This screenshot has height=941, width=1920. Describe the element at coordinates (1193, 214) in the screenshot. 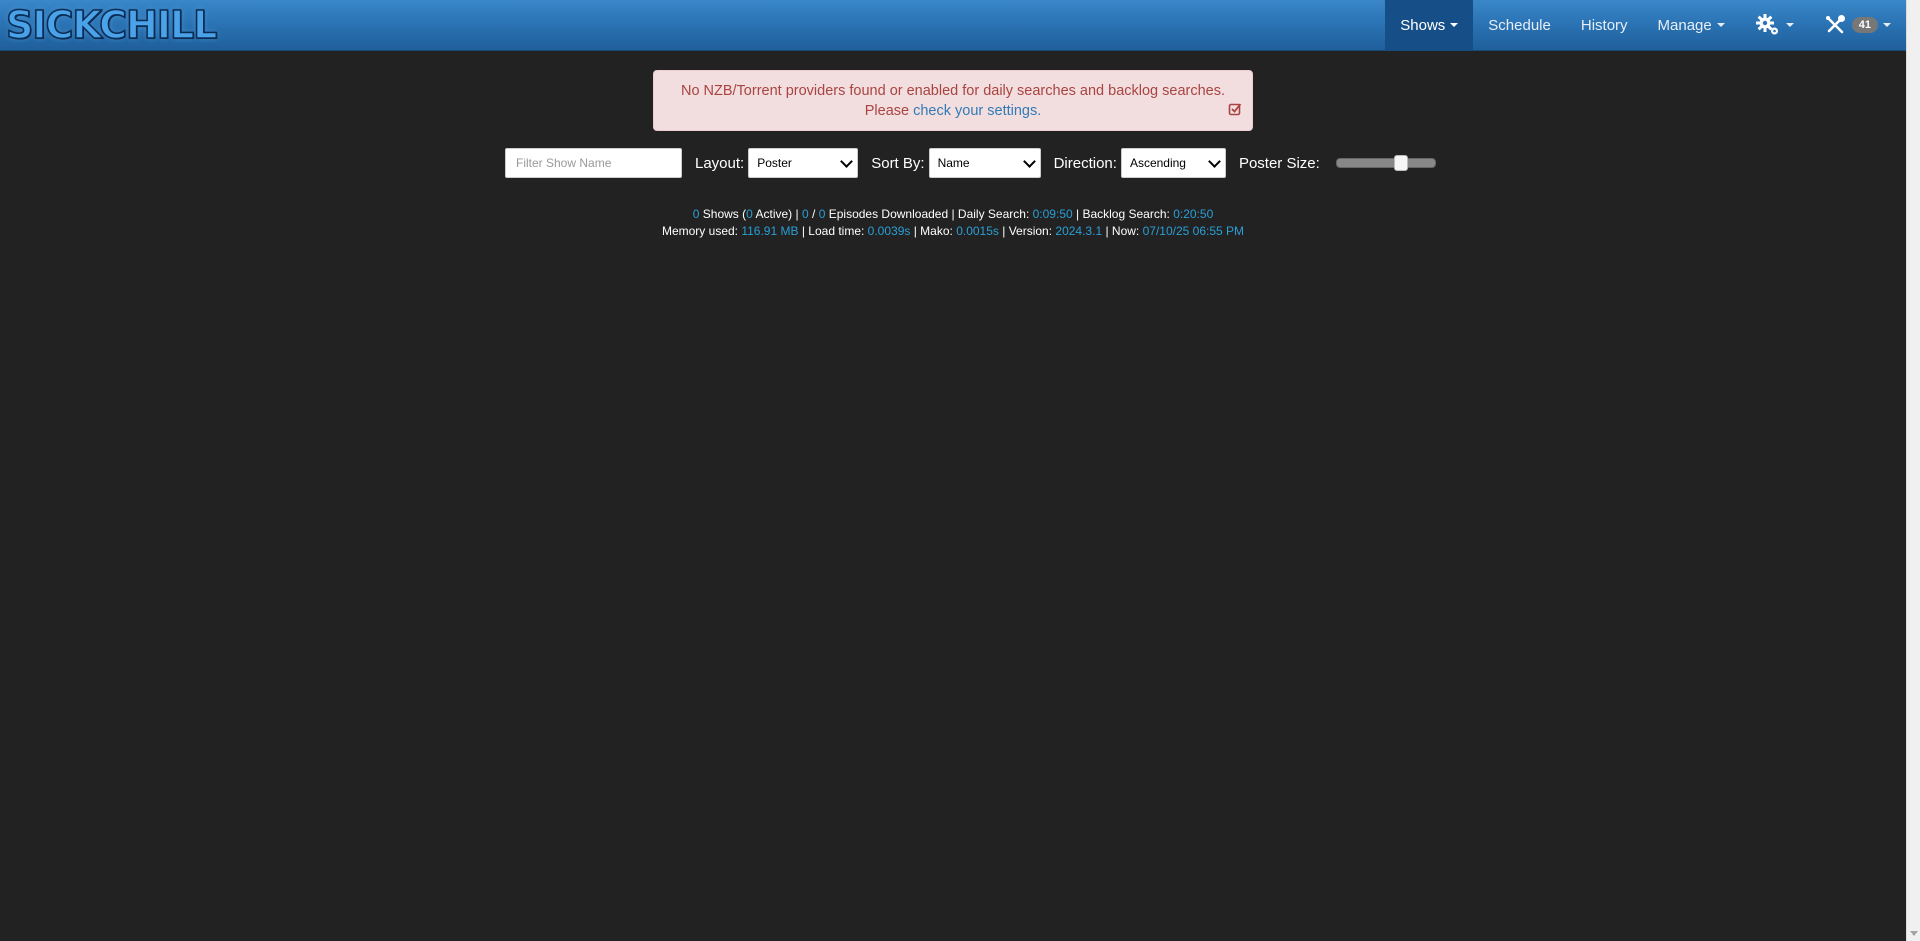

I see `backlog-search-time: 0:20:50` at that location.